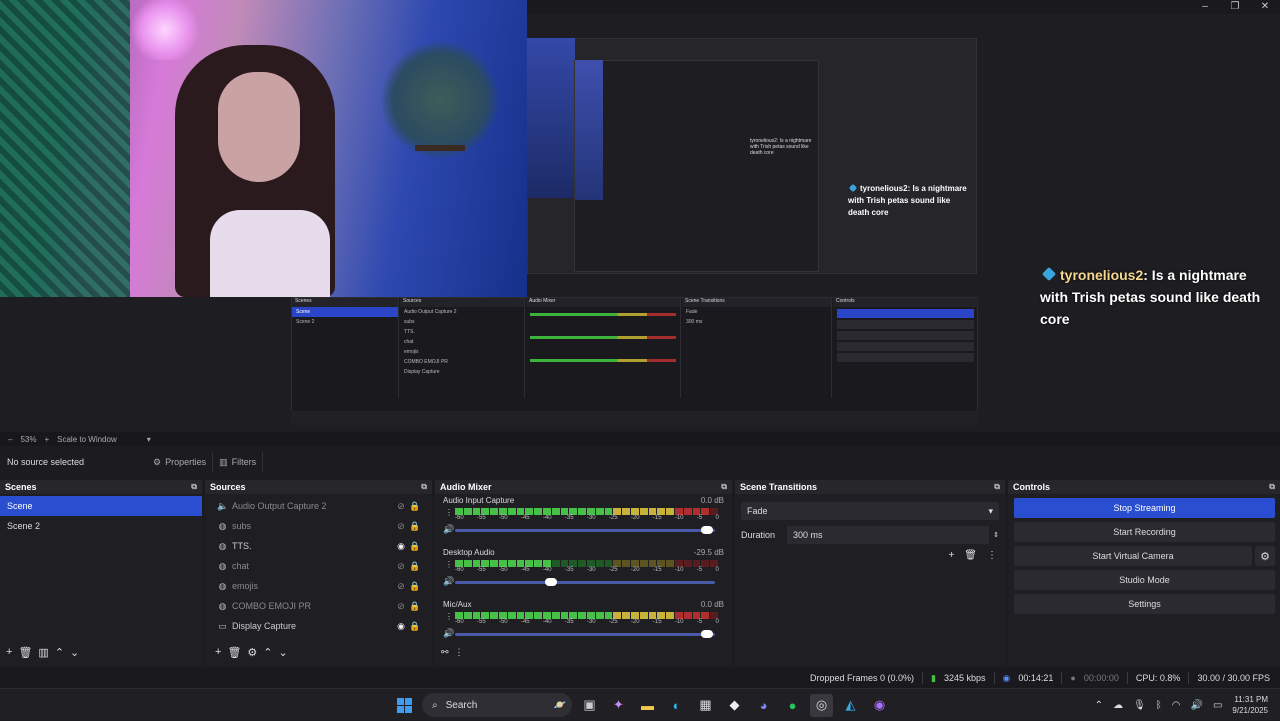 This screenshot has height=721, width=1280. What do you see at coordinates (149, 439) in the screenshot?
I see `scale-mode-dropdown-icon: ▾` at bounding box center [149, 439].